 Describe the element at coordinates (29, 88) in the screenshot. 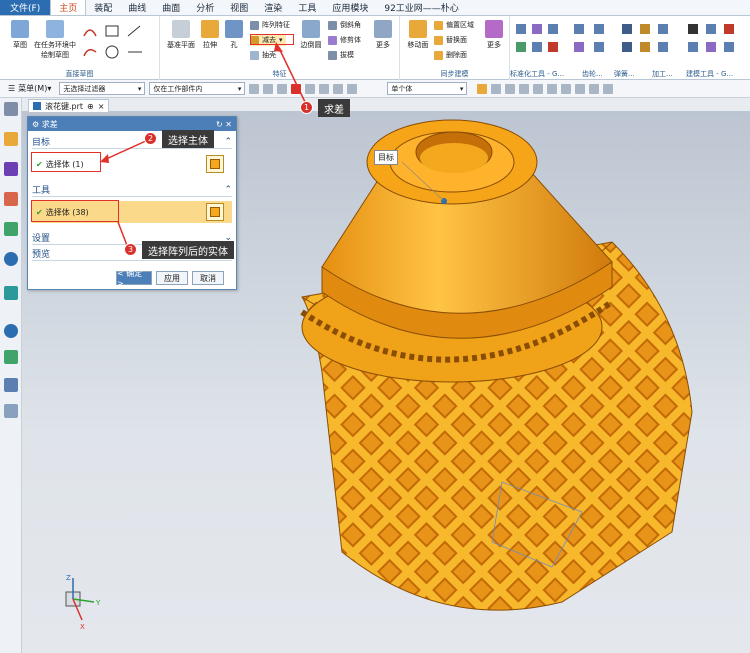

I see `menu-button: ☰ 菜单(M) ▾` at that location.